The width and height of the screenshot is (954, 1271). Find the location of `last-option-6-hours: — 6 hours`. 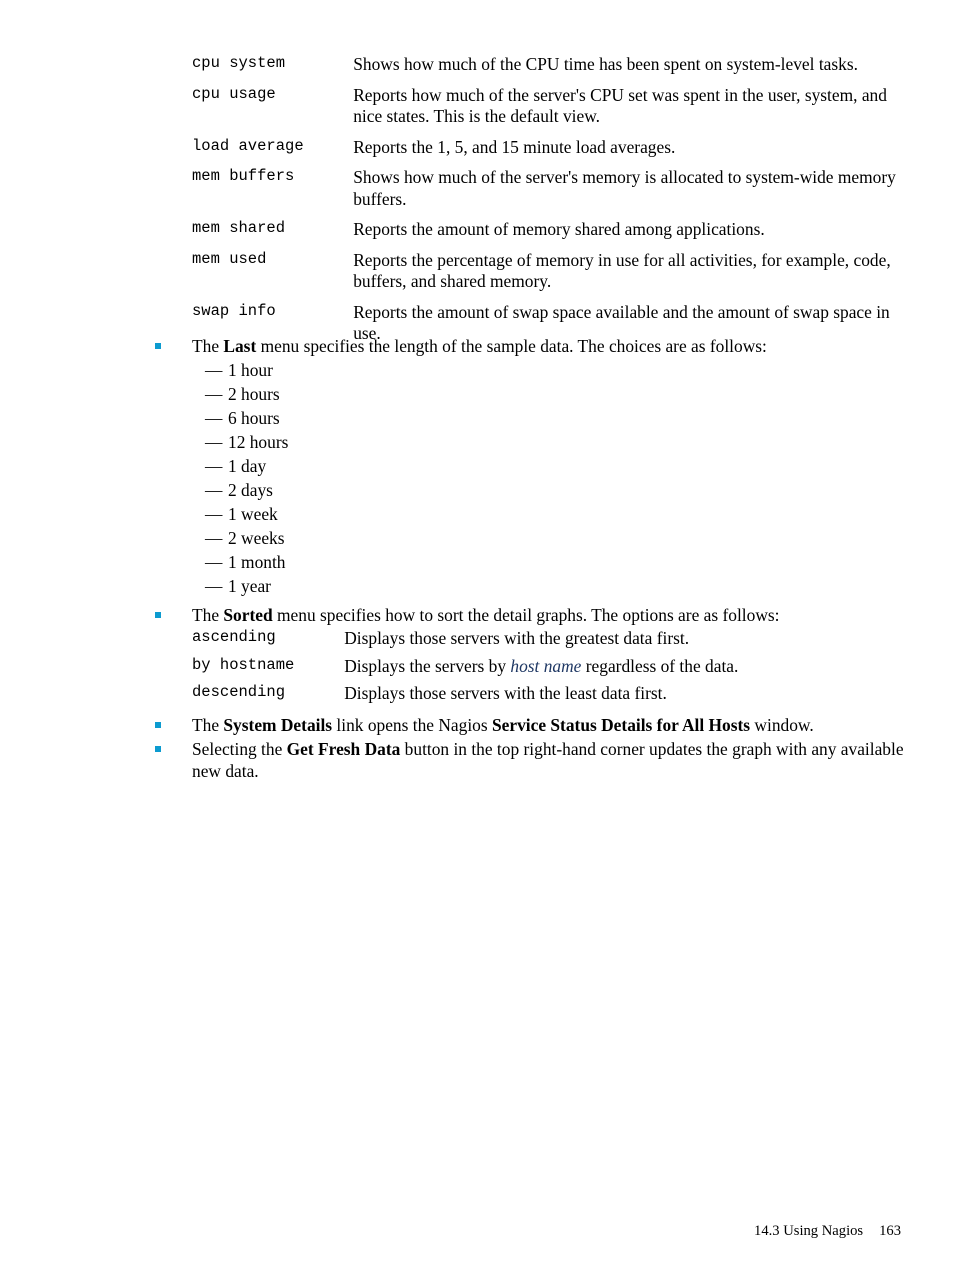

last-option-6-hours: — 6 hours is located at coordinates (505, 419).